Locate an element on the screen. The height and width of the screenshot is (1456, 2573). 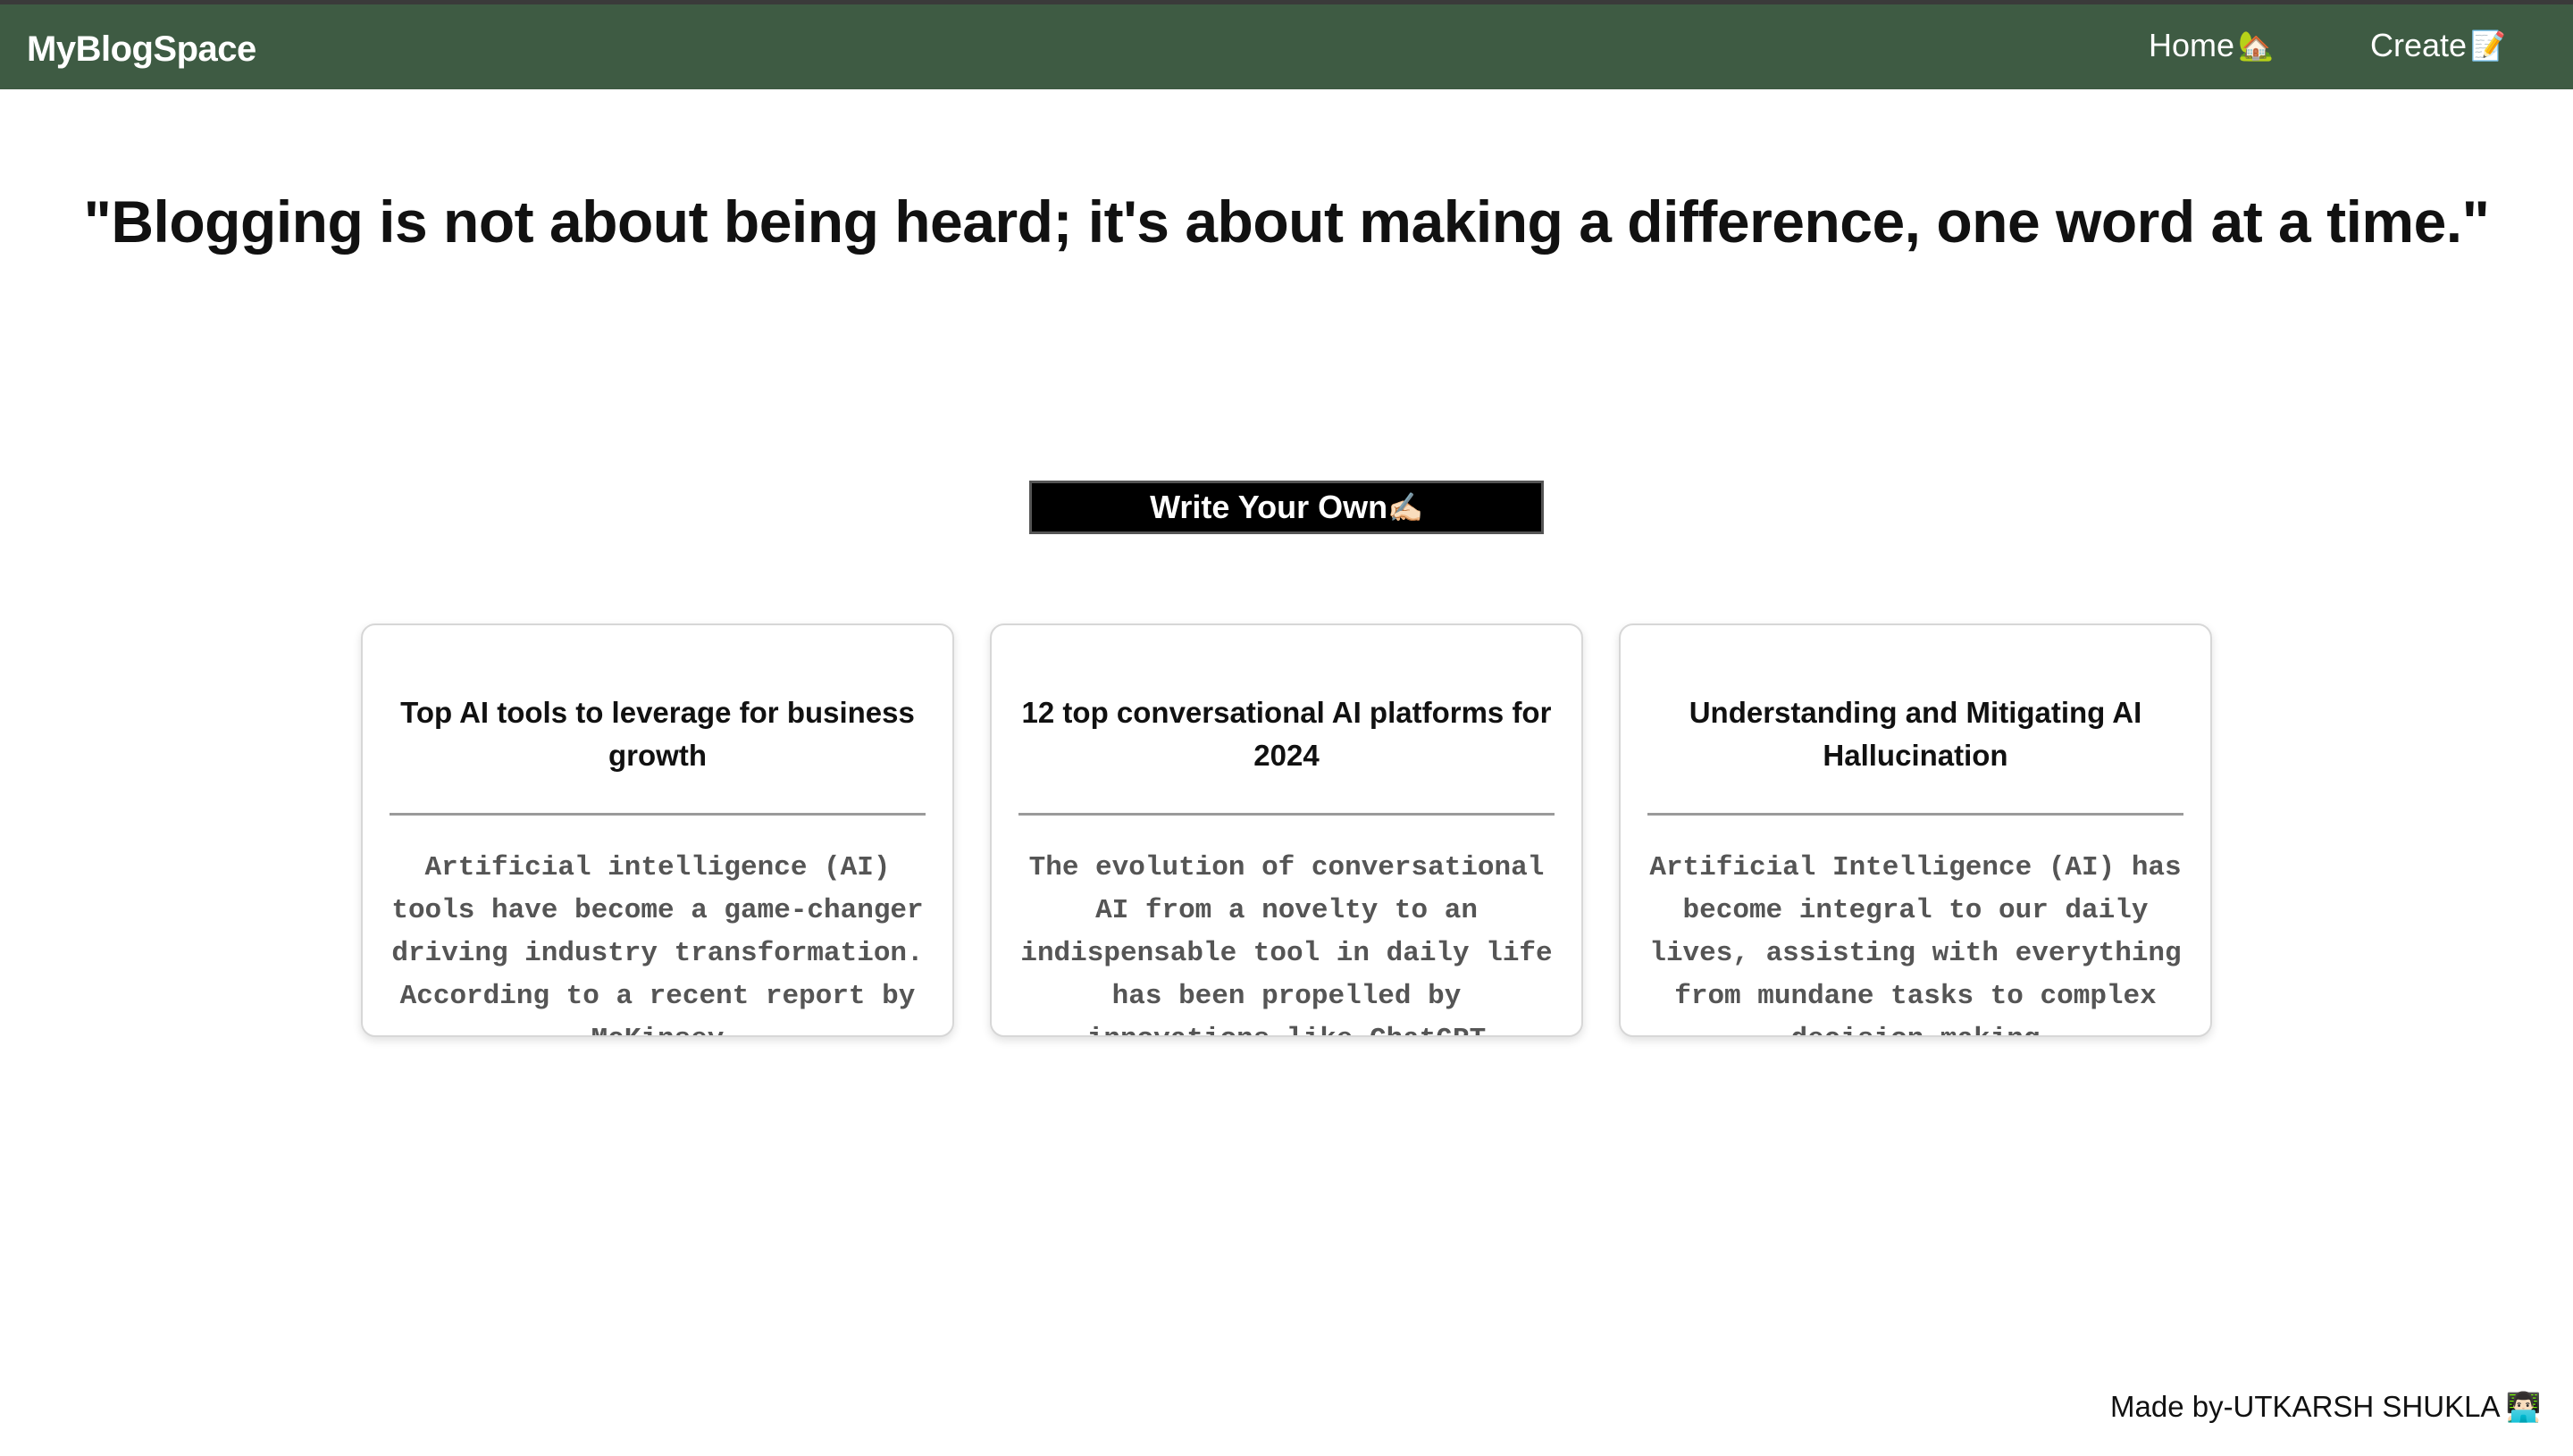
navbar: MyBlogSpace Home 🏡 Create 📝 is located at coordinates (1286, 46).